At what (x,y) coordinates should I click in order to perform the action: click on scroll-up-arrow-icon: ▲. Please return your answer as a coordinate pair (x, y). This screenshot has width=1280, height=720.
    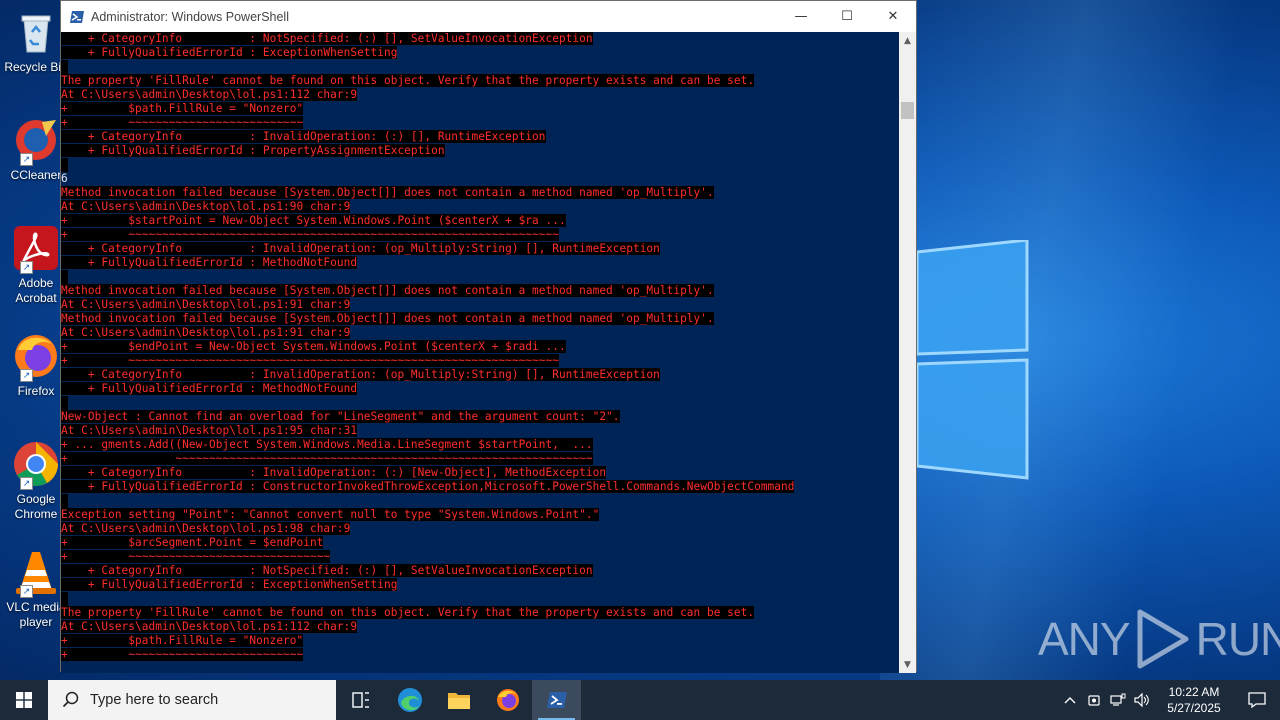
    Looking at the image, I should click on (907, 40).